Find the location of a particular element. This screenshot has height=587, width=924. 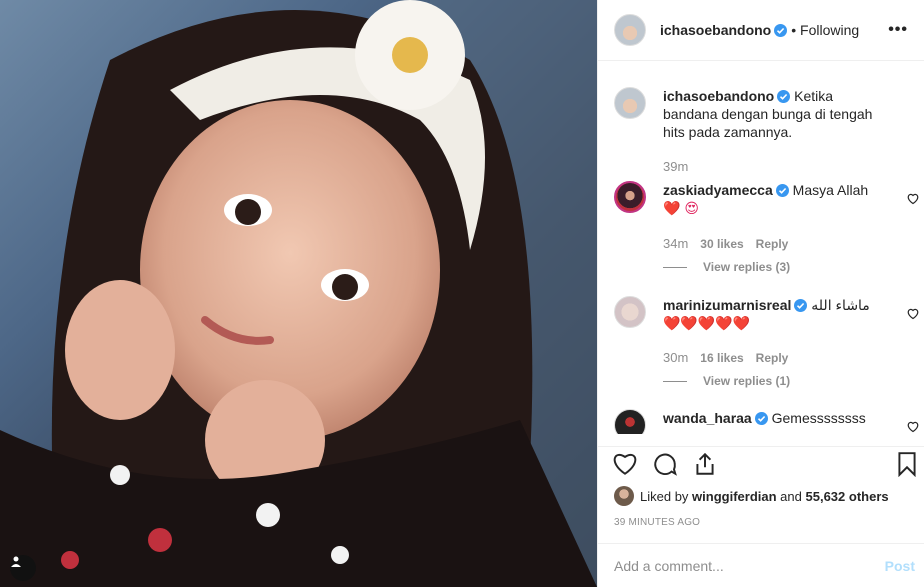

comment-likes: 30 likes is located at coordinates (721, 244).